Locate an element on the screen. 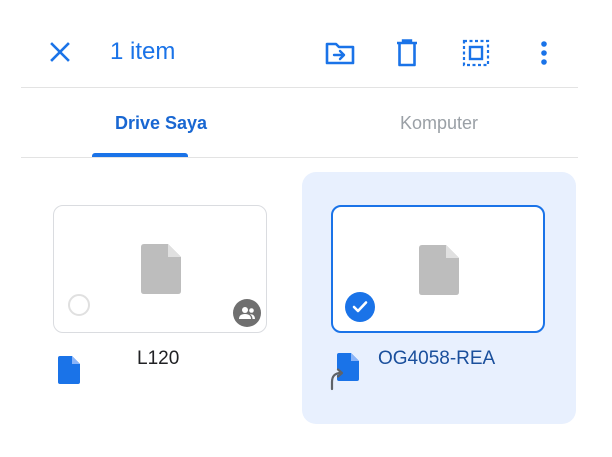  move-button is located at coordinates (340, 53).